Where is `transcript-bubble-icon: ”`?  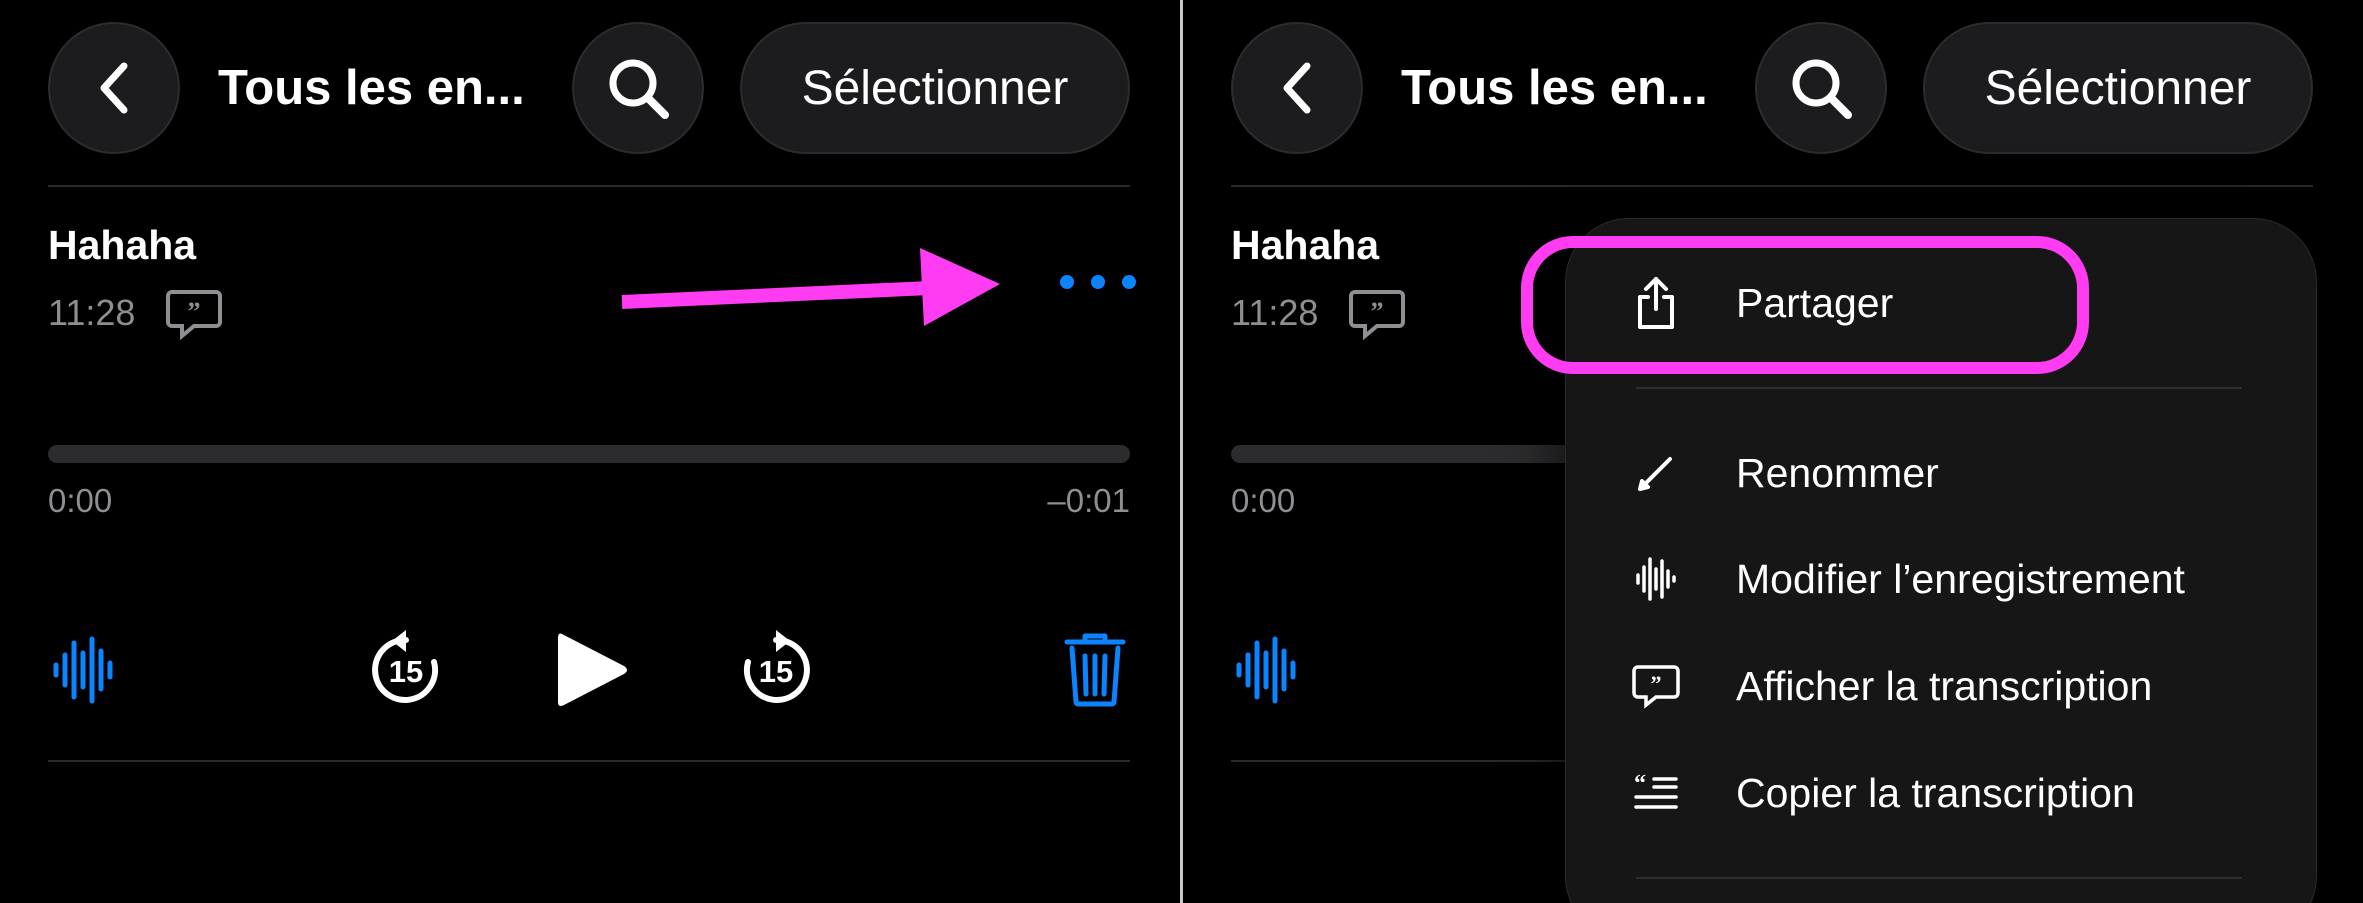 transcript-bubble-icon: ” is located at coordinates (1656, 686).